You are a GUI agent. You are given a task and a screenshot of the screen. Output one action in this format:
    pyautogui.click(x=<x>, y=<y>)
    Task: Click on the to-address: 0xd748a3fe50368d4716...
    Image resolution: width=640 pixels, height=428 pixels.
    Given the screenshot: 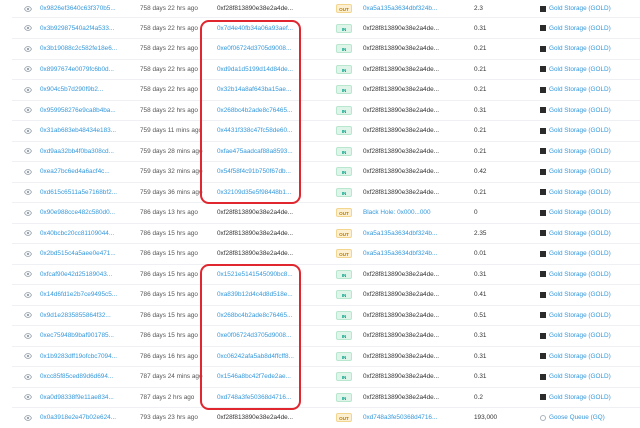 What is the action you would take?
    pyautogui.click(x=409, y=417)
    